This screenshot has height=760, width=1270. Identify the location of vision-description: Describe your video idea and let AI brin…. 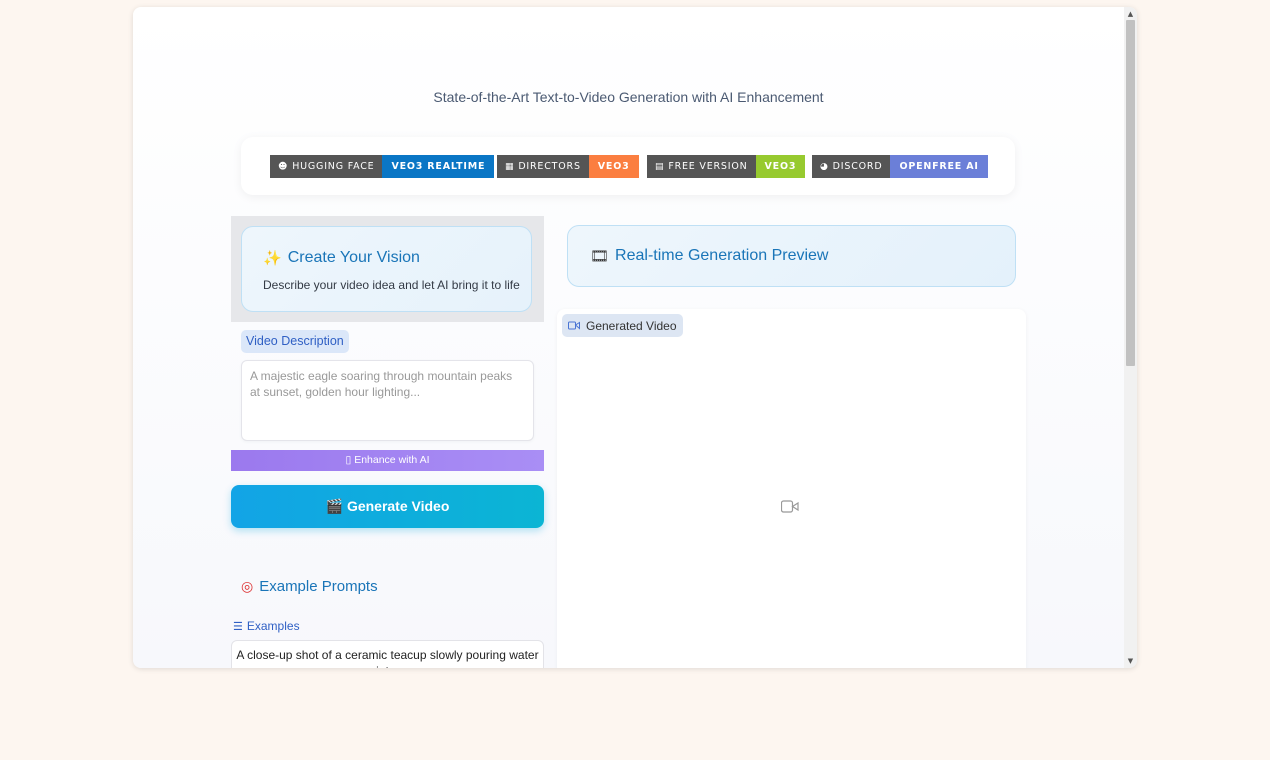
(391, 285).